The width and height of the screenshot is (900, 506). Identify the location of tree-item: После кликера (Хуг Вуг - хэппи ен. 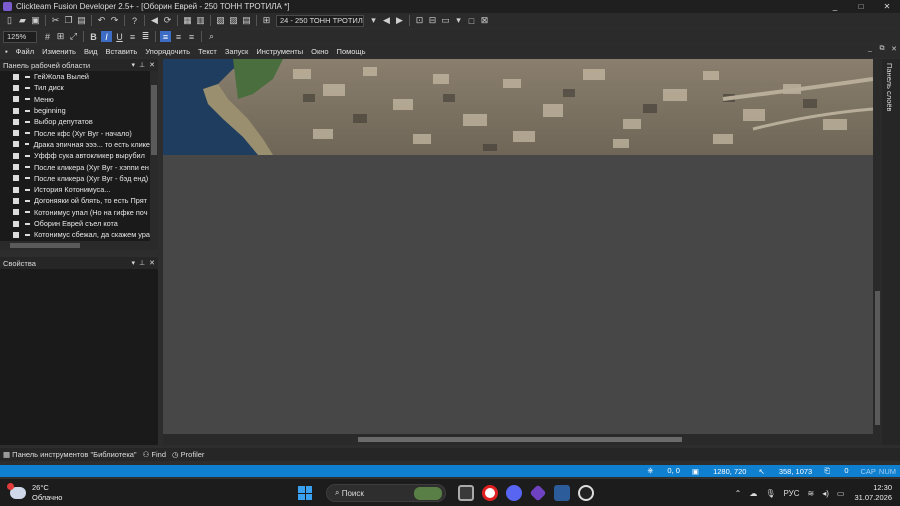
(75, 166).